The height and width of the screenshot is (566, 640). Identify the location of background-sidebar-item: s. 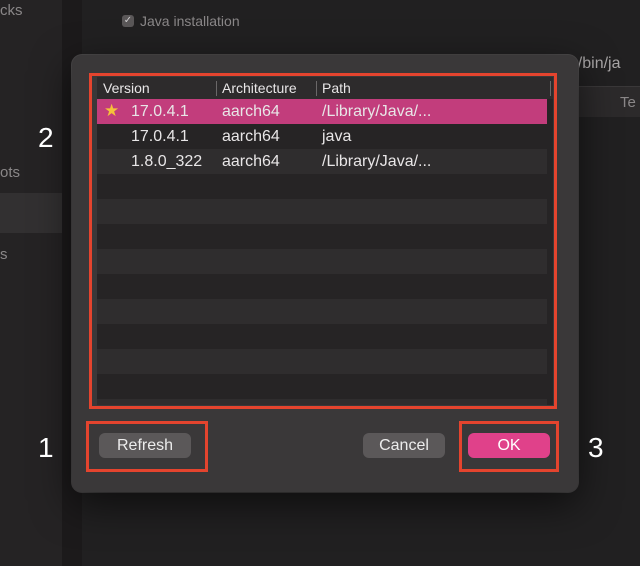
(4, 254).